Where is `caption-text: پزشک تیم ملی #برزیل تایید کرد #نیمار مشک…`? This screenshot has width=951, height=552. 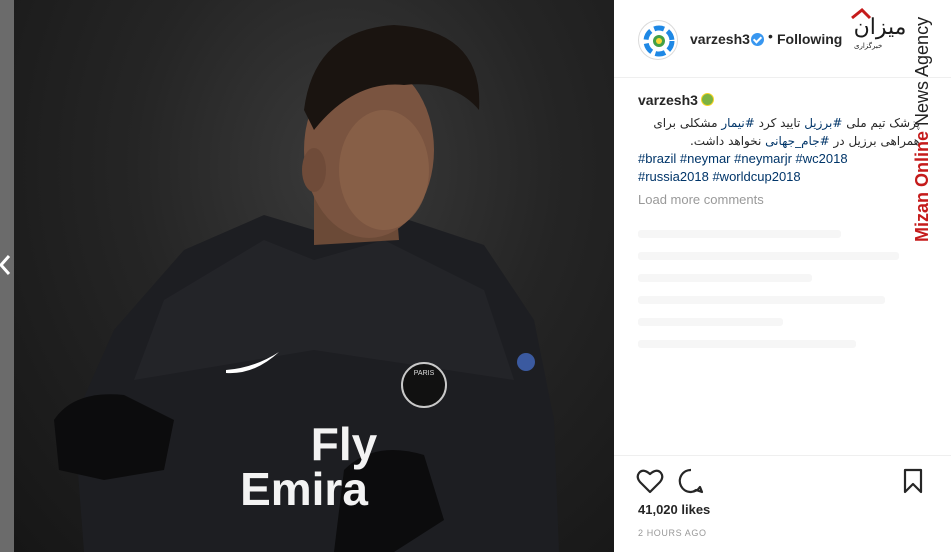
caption-text: پزشک تیم ملی #برزیل تایید کرد #نیمار مشک… is located at coordinates (786, 132).